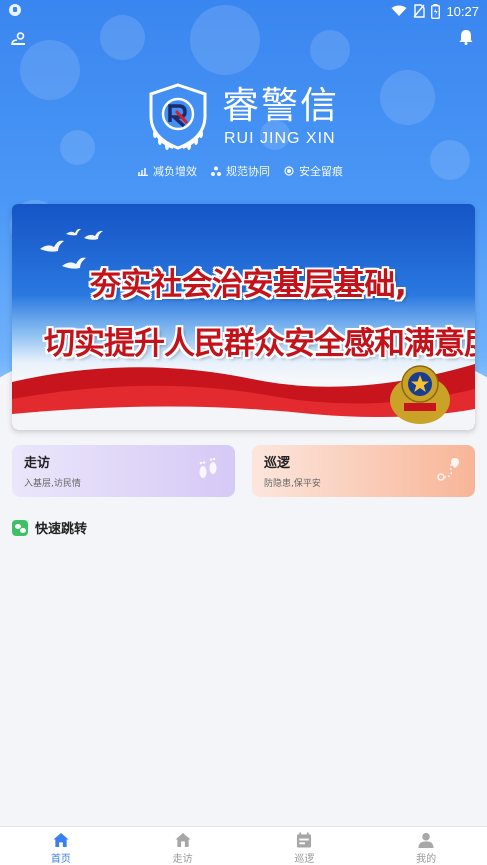 This screenshot has height=865, width=487. I want to click on quick-jump-section: 快速跳转, so click(49, 527).